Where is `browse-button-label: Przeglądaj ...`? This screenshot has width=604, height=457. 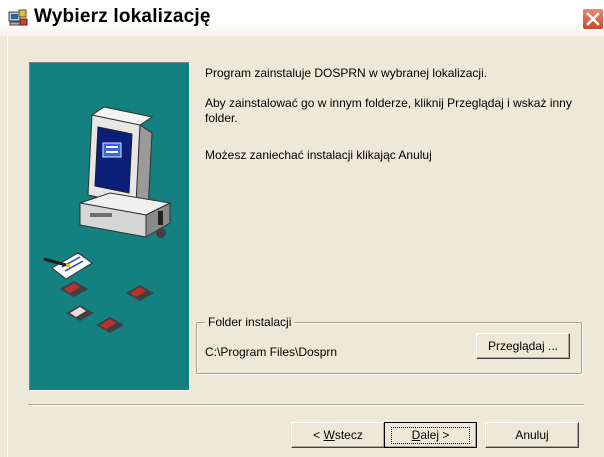 browse-button-label: Przeglądaj ... is located at coordinates (523, 346).